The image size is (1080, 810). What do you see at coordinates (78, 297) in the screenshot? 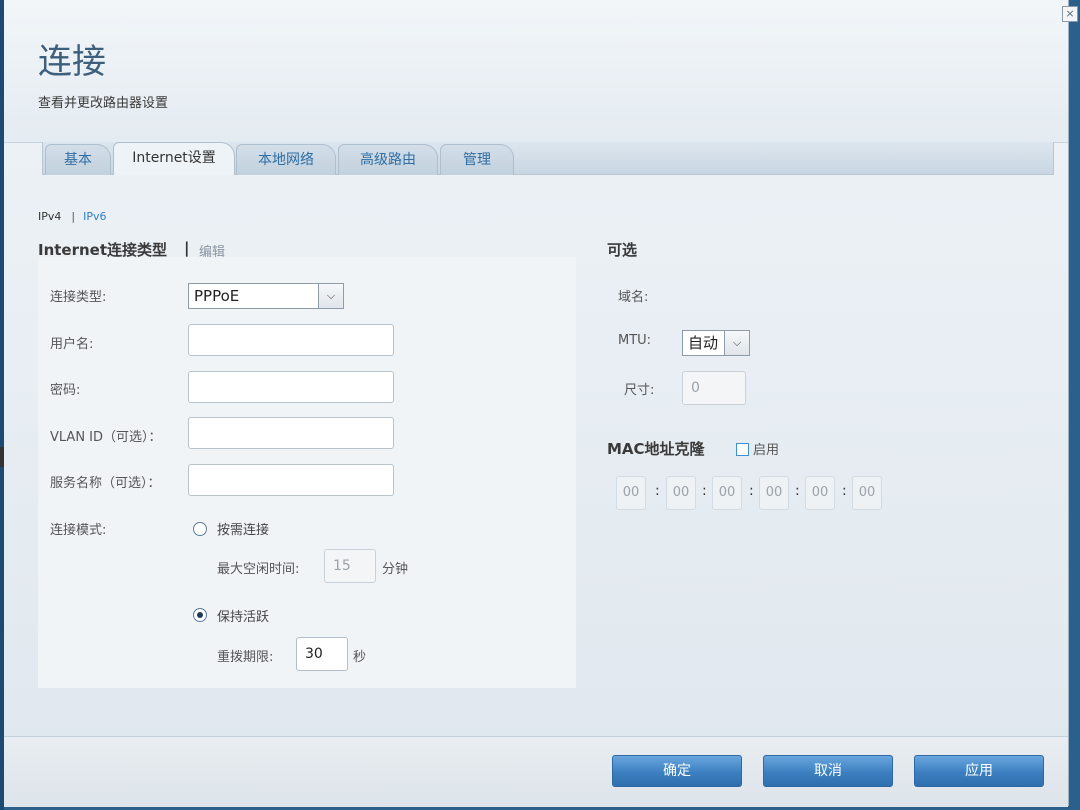
I see `connection-type-label: 连接类型:` at bounding box center [78, 297].